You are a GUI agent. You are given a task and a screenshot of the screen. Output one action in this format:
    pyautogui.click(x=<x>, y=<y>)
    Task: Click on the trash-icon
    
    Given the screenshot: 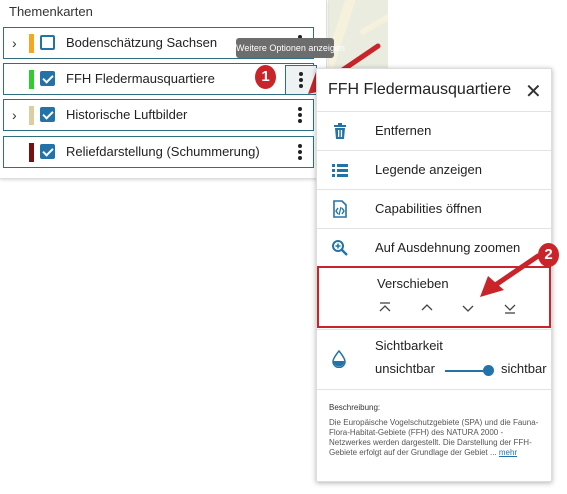 What is the action you would take?
    pyautogui.click(x=340, y=131)
    